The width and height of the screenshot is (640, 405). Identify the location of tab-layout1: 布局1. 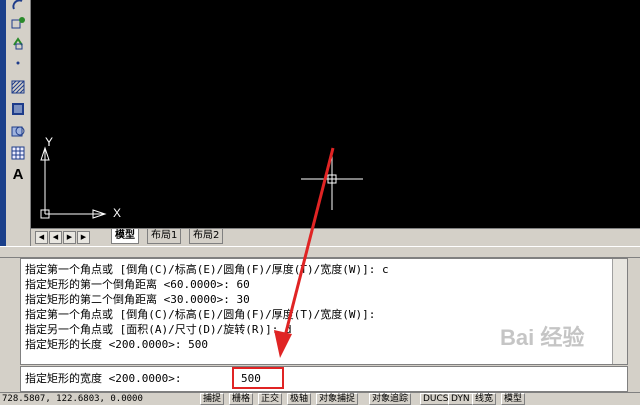
(164, 236).